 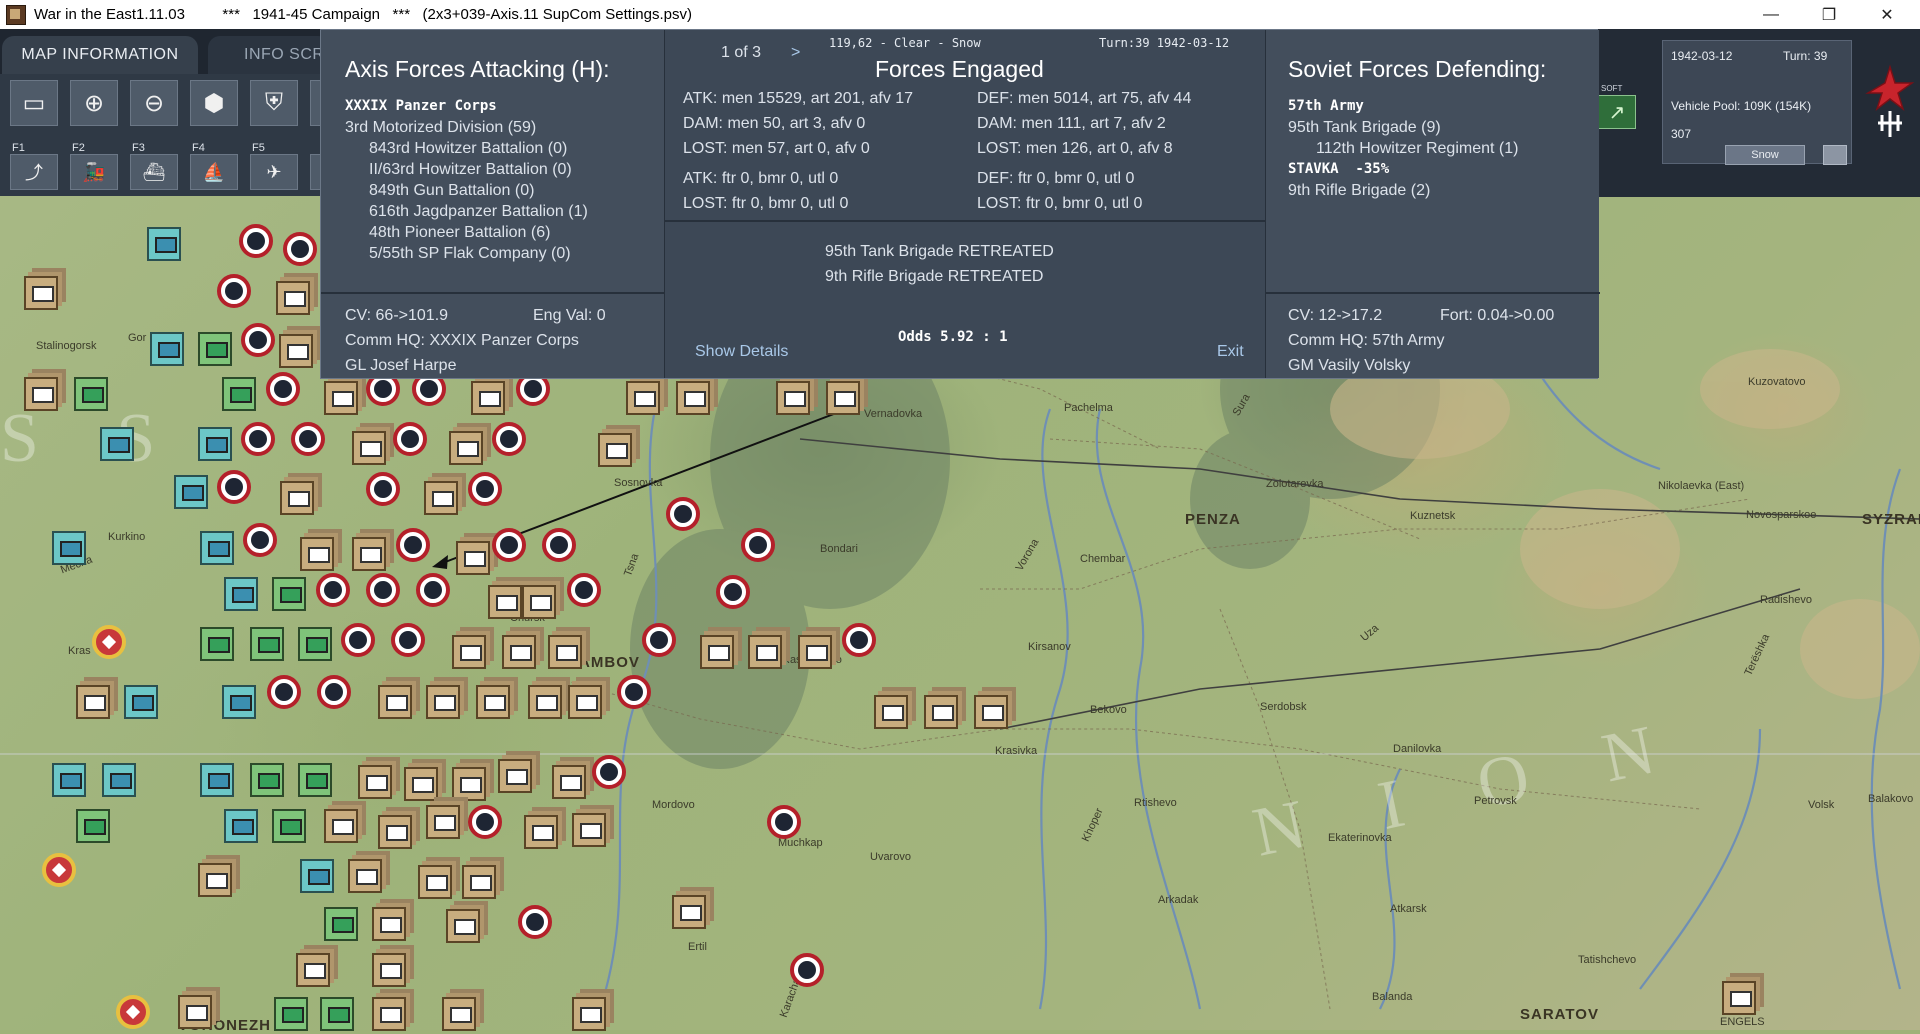 I want to click on tab-map-information: MAP INFORMATION, so click(x=100, y=55).